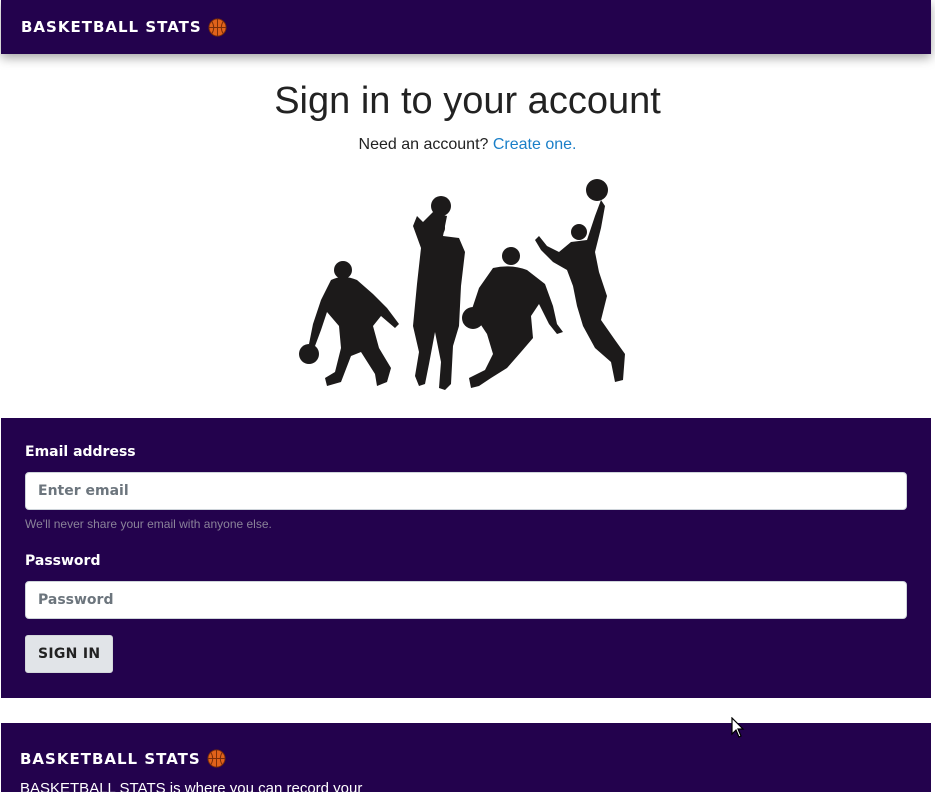 The image size is (935, 792). Describe the element at coordinates (111, 27) in the screenshot. I see `brand-name: BASKETBALL STATS` at that location.